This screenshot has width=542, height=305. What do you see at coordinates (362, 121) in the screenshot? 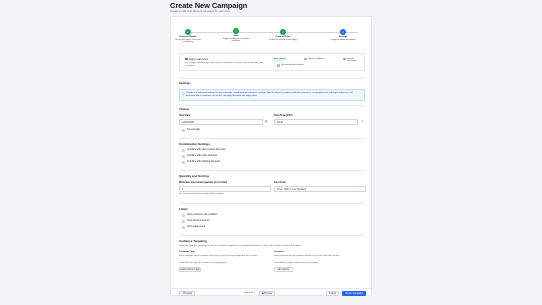
I see `clock-icon: ◷` at bounding box center [362, 121].